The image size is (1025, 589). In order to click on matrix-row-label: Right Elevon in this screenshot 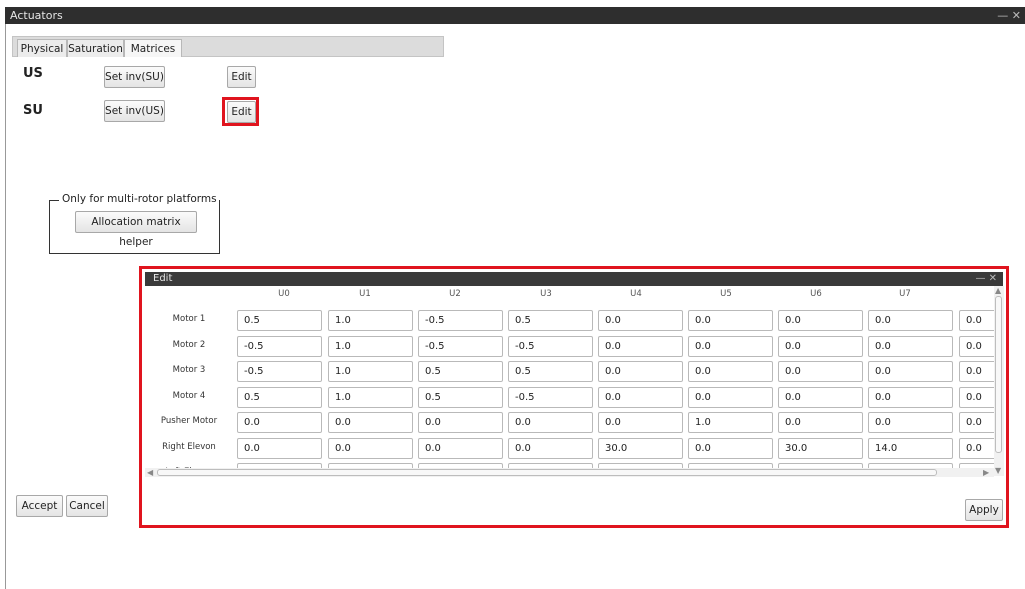, I will do `click(189, 446)`.